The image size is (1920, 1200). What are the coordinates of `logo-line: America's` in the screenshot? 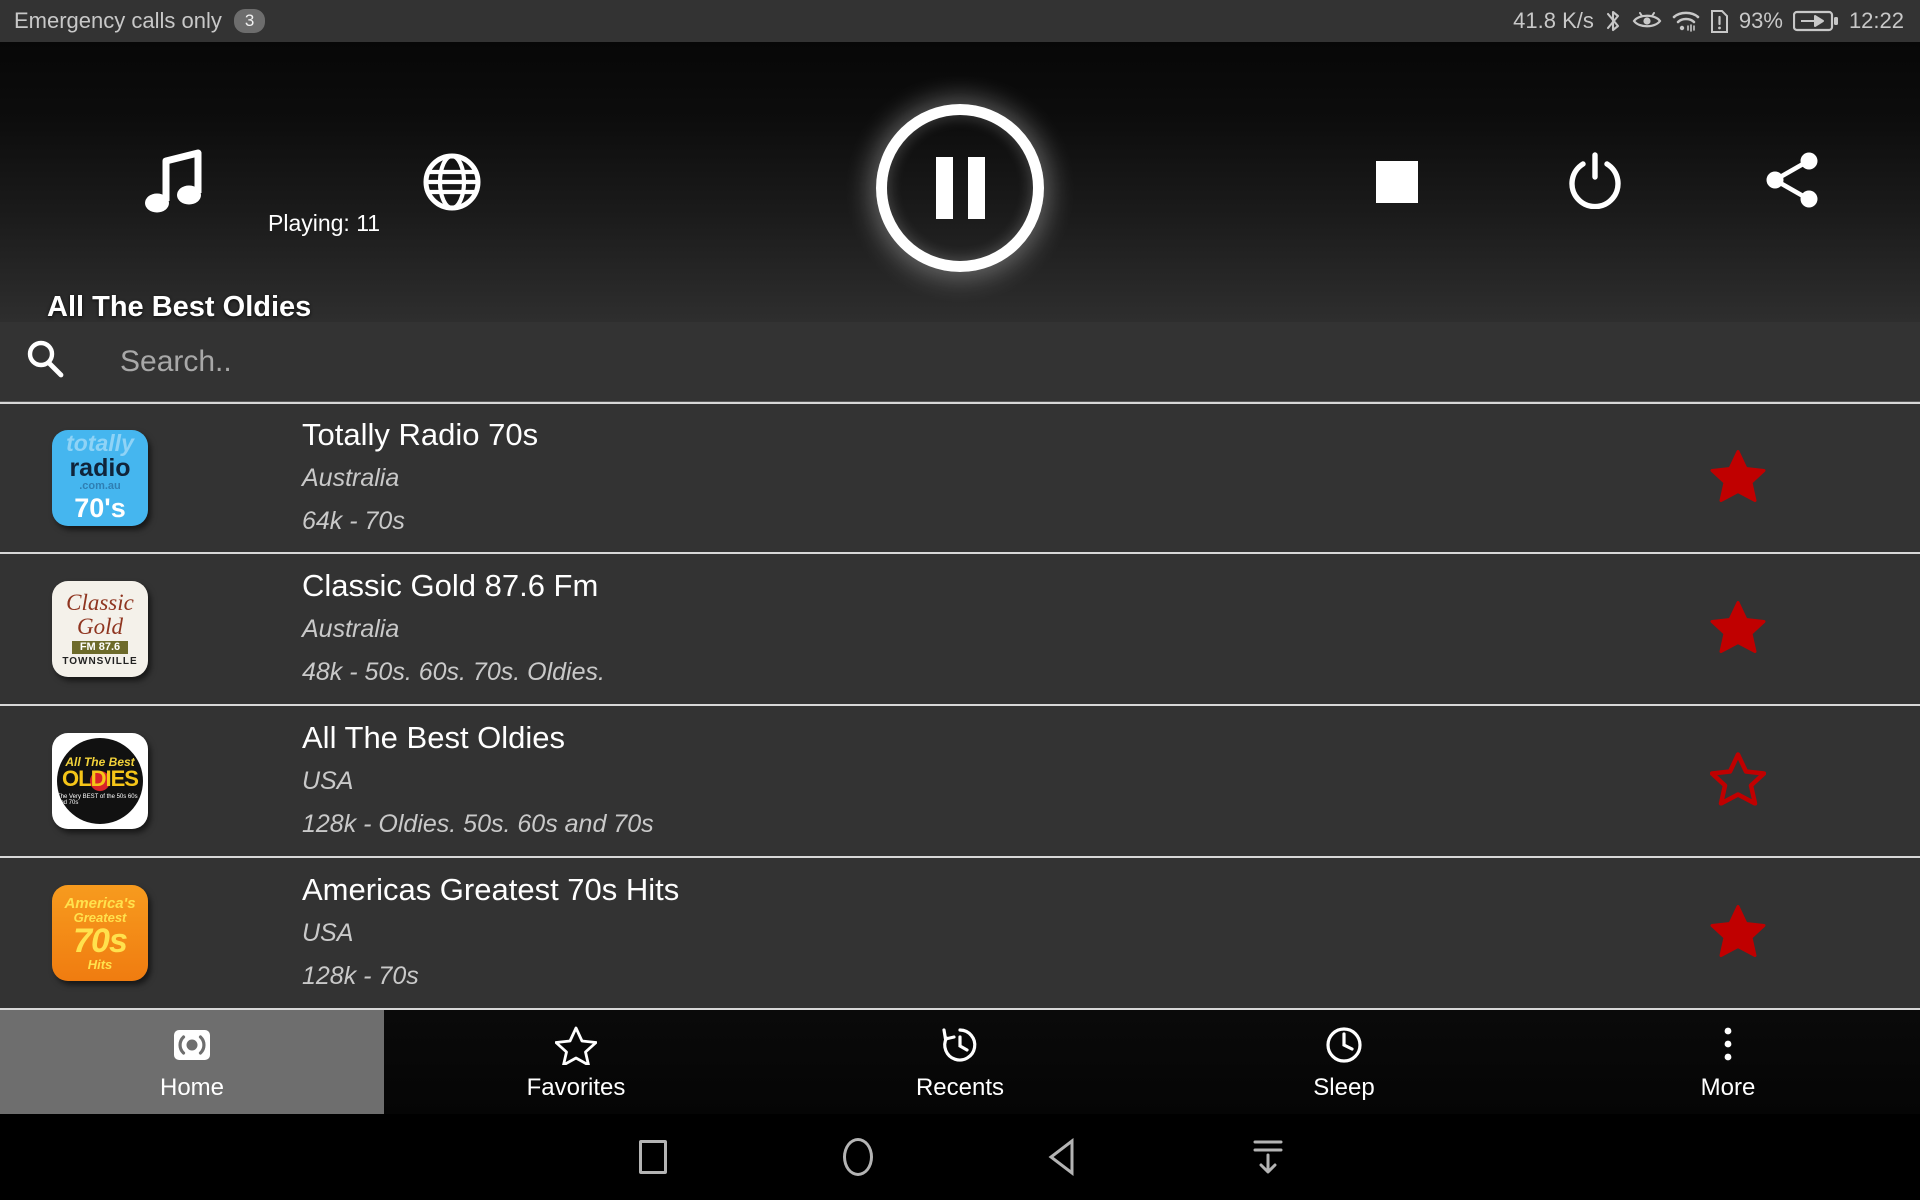 It's located at (100, 903).